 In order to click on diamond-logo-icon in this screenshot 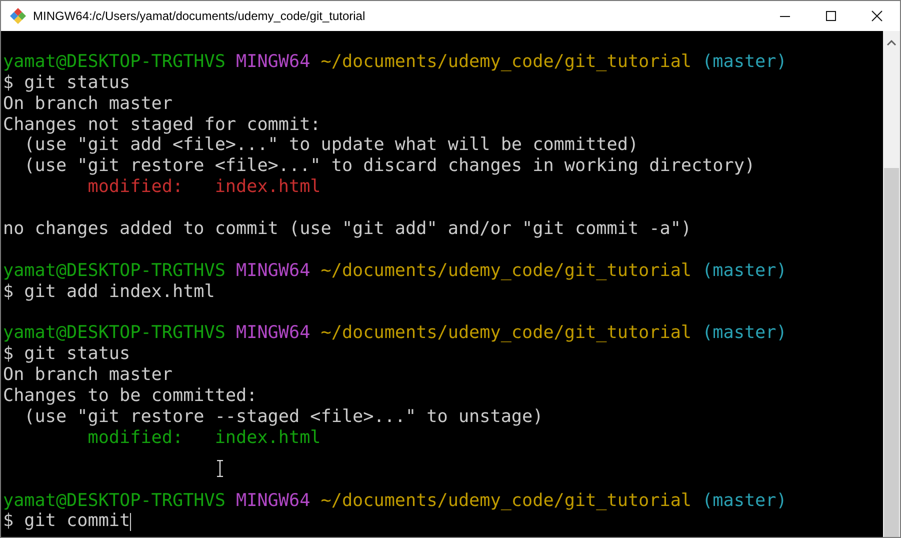, I will do `click(18, 16)`.